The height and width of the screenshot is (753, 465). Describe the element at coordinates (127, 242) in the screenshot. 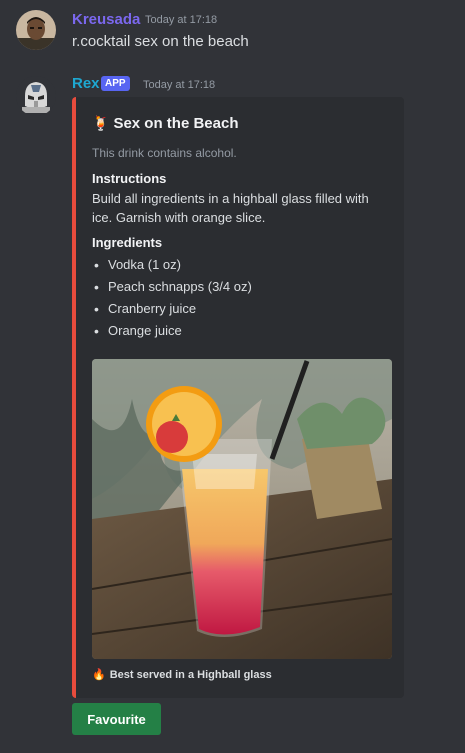

I see `ingredients-label: Ingredients` at that location.